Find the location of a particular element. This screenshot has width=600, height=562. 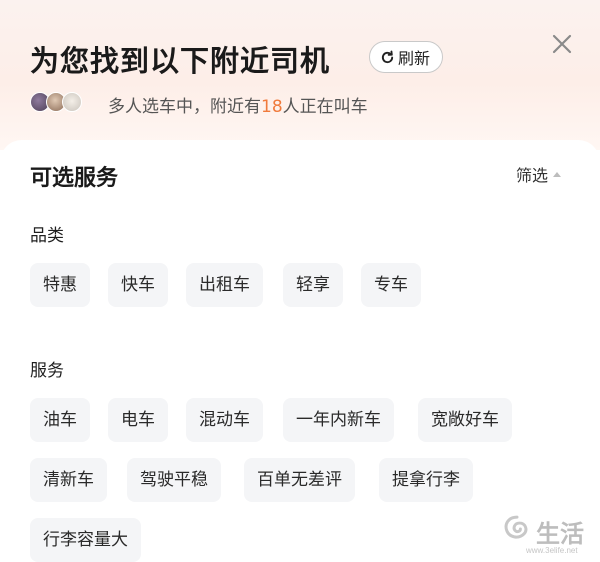

chip-service: 一年内新车 is located at coordinates (338, 420).